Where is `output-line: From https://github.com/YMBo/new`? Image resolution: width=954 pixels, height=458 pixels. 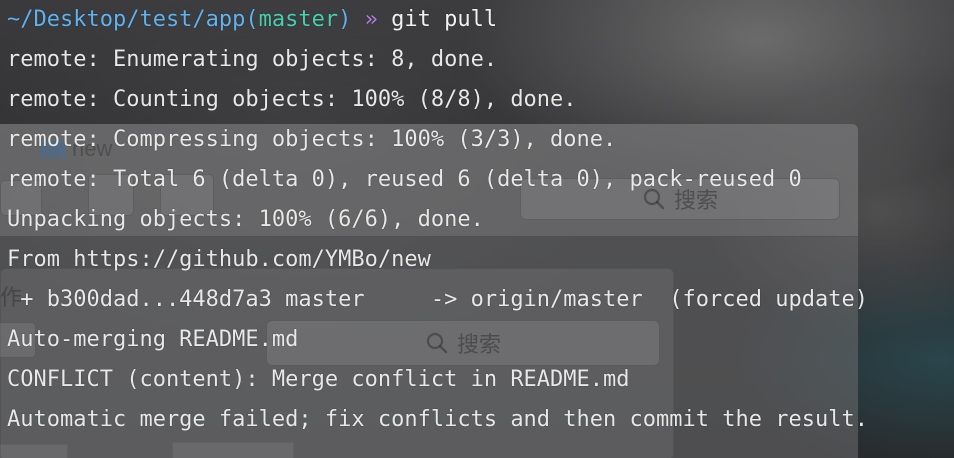
output-line: From https://github.com/YMBo/new is located at coordinates (219, 259).